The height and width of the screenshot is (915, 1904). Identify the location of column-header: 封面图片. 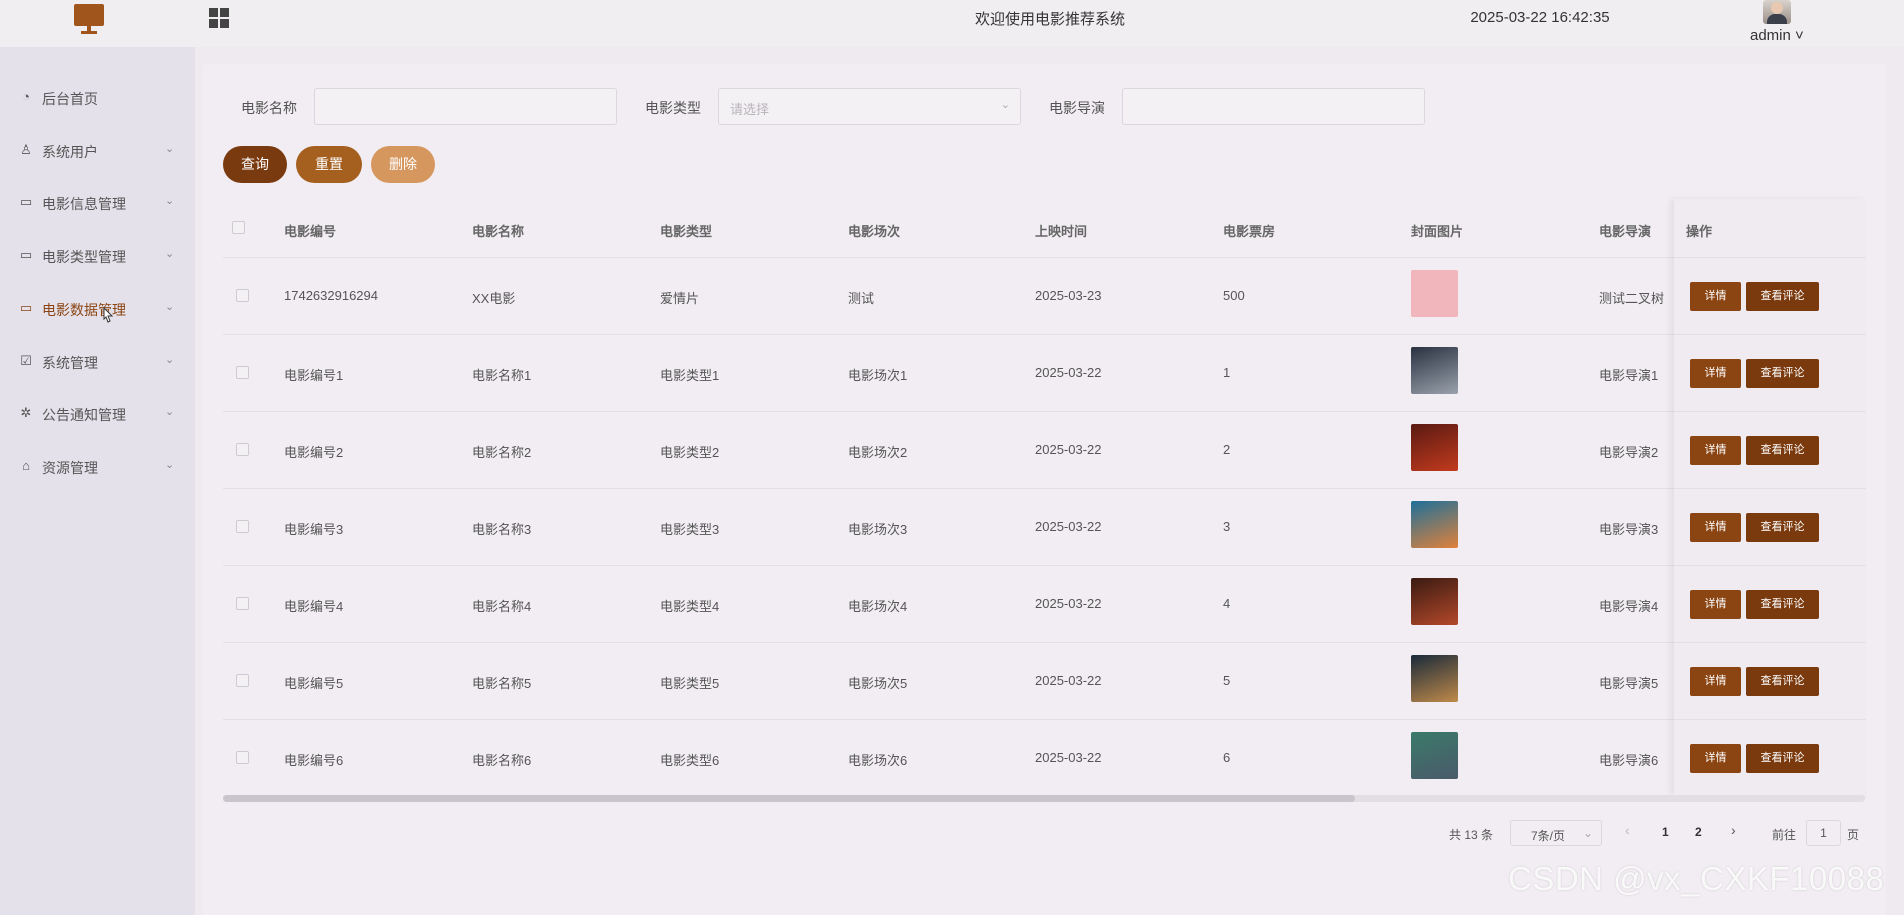
(1437, 231).